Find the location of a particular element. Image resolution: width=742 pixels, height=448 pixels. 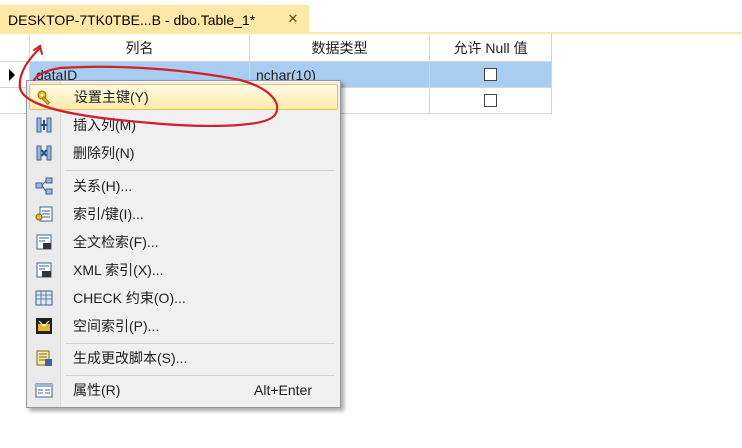

column-header-name: 列名 is located at coordinates (140, 48).